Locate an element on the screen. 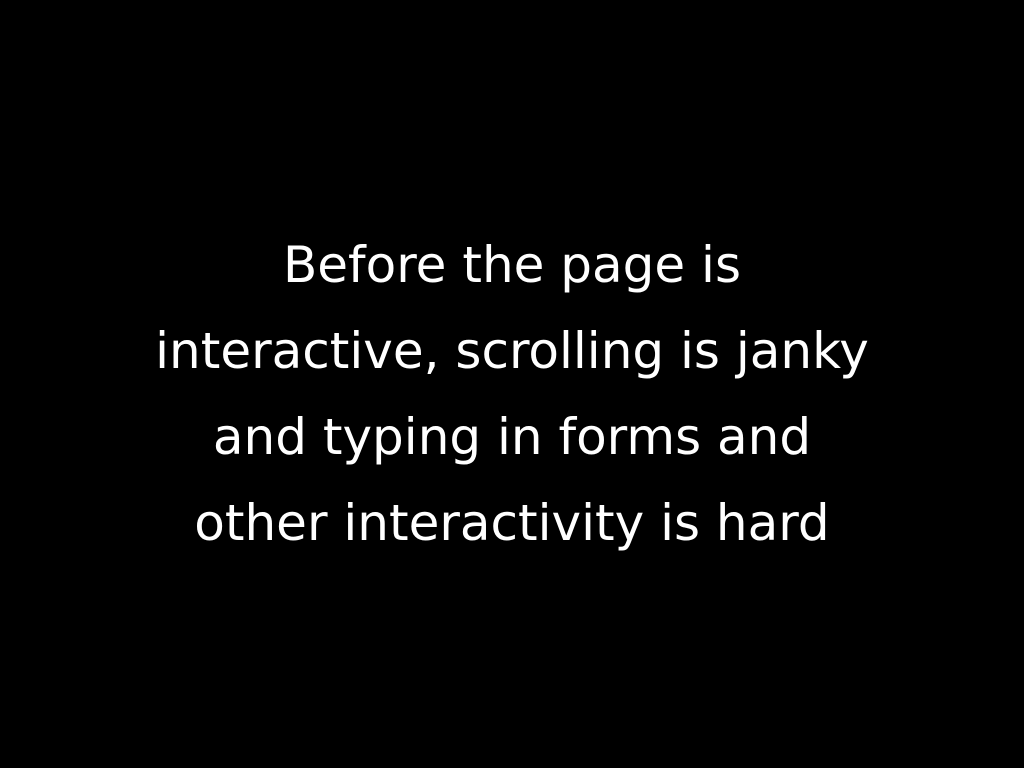  slide-text-line: other interactivity is hard is located at coordinates (512, 523).